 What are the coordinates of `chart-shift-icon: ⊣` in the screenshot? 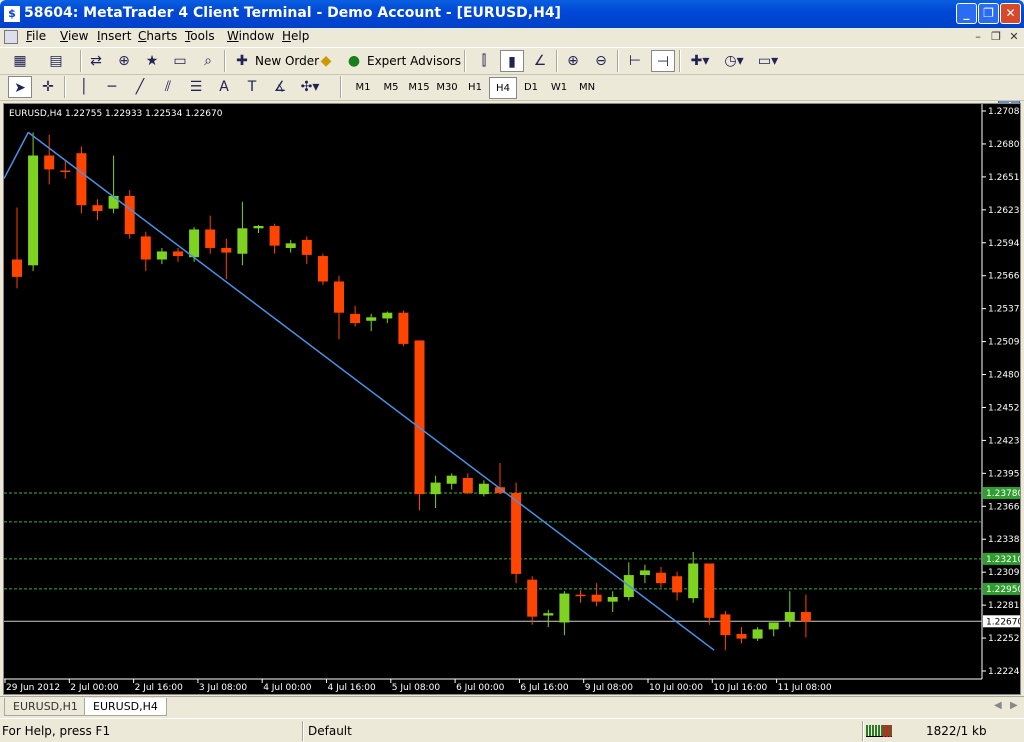 It's located at (663, 61).